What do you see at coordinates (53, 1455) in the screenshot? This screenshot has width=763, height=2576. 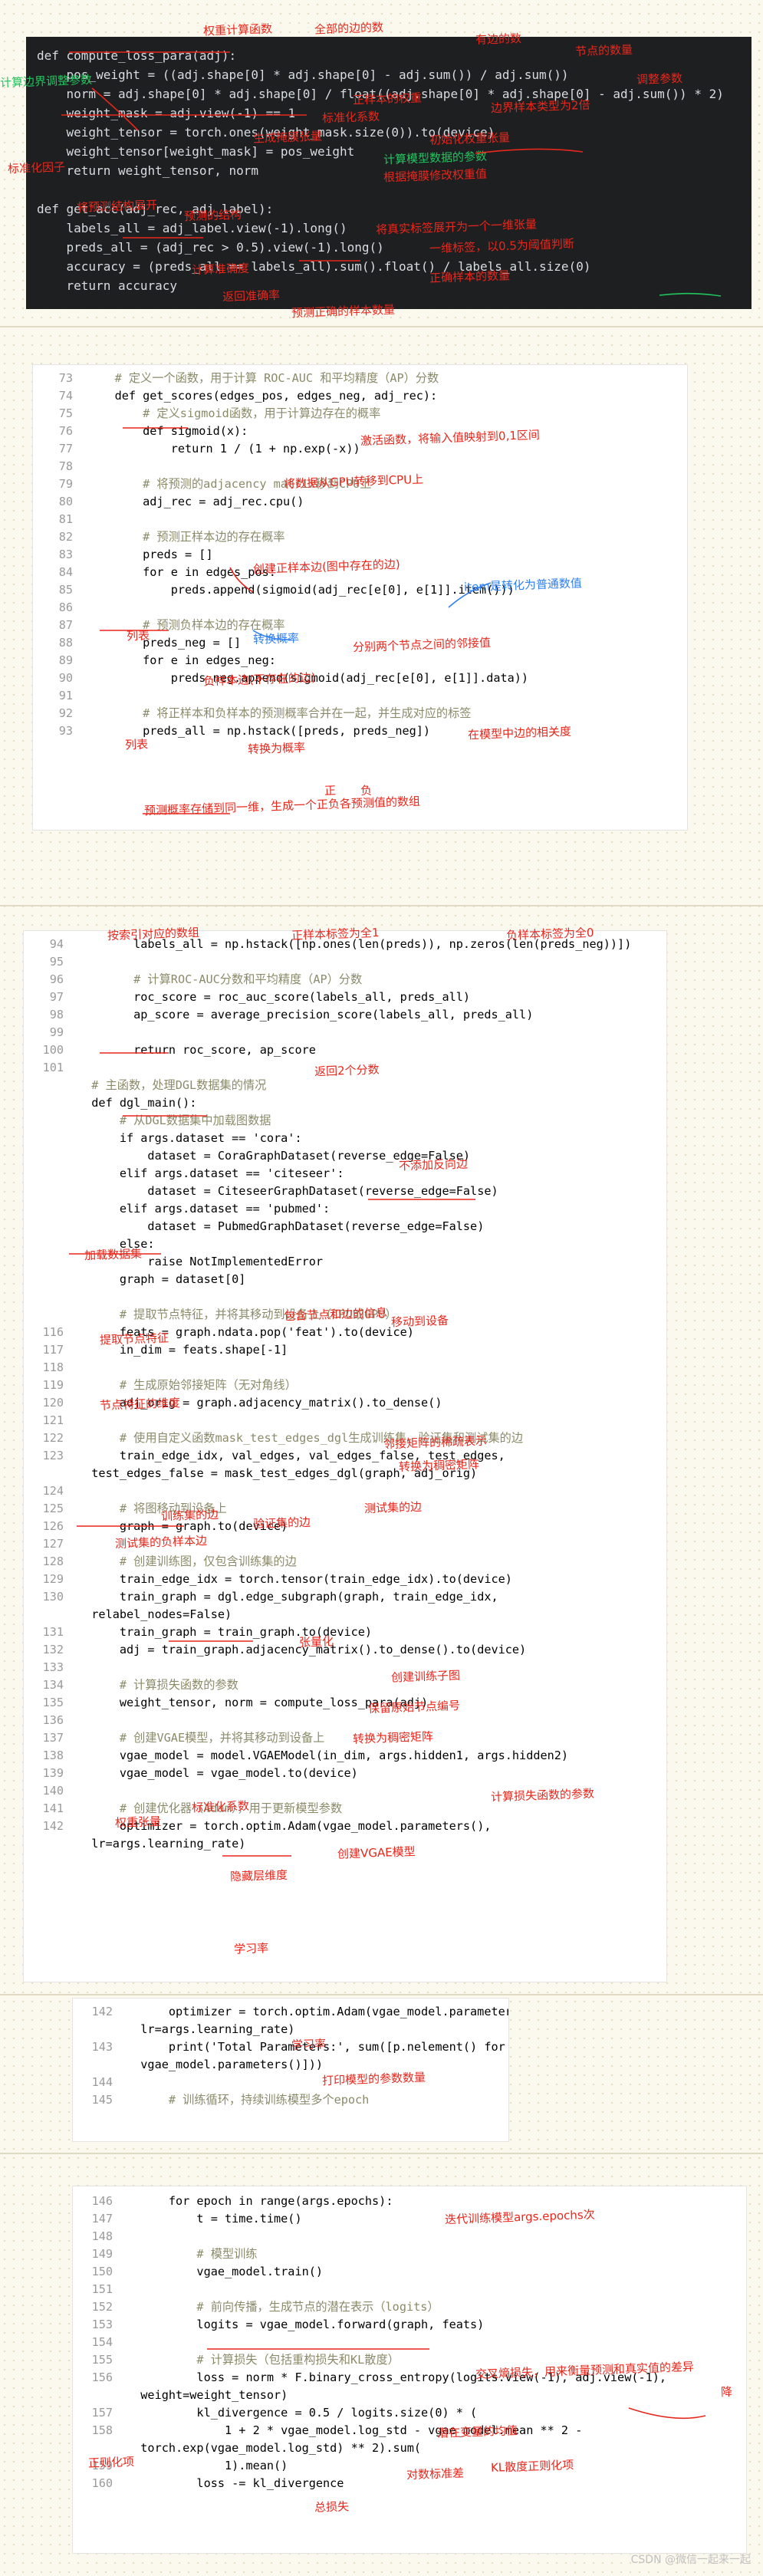 I see `line-number: 123` at bounding box center [53, 1455].